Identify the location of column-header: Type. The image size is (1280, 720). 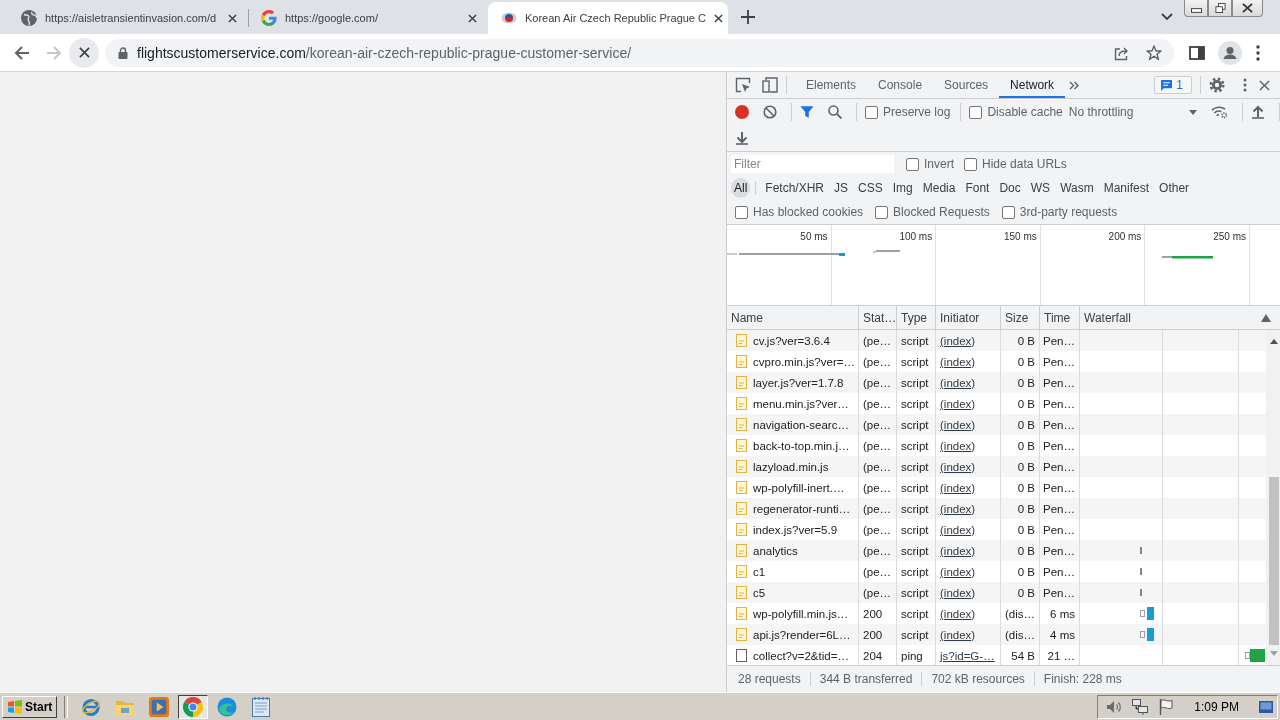
(916, 317).